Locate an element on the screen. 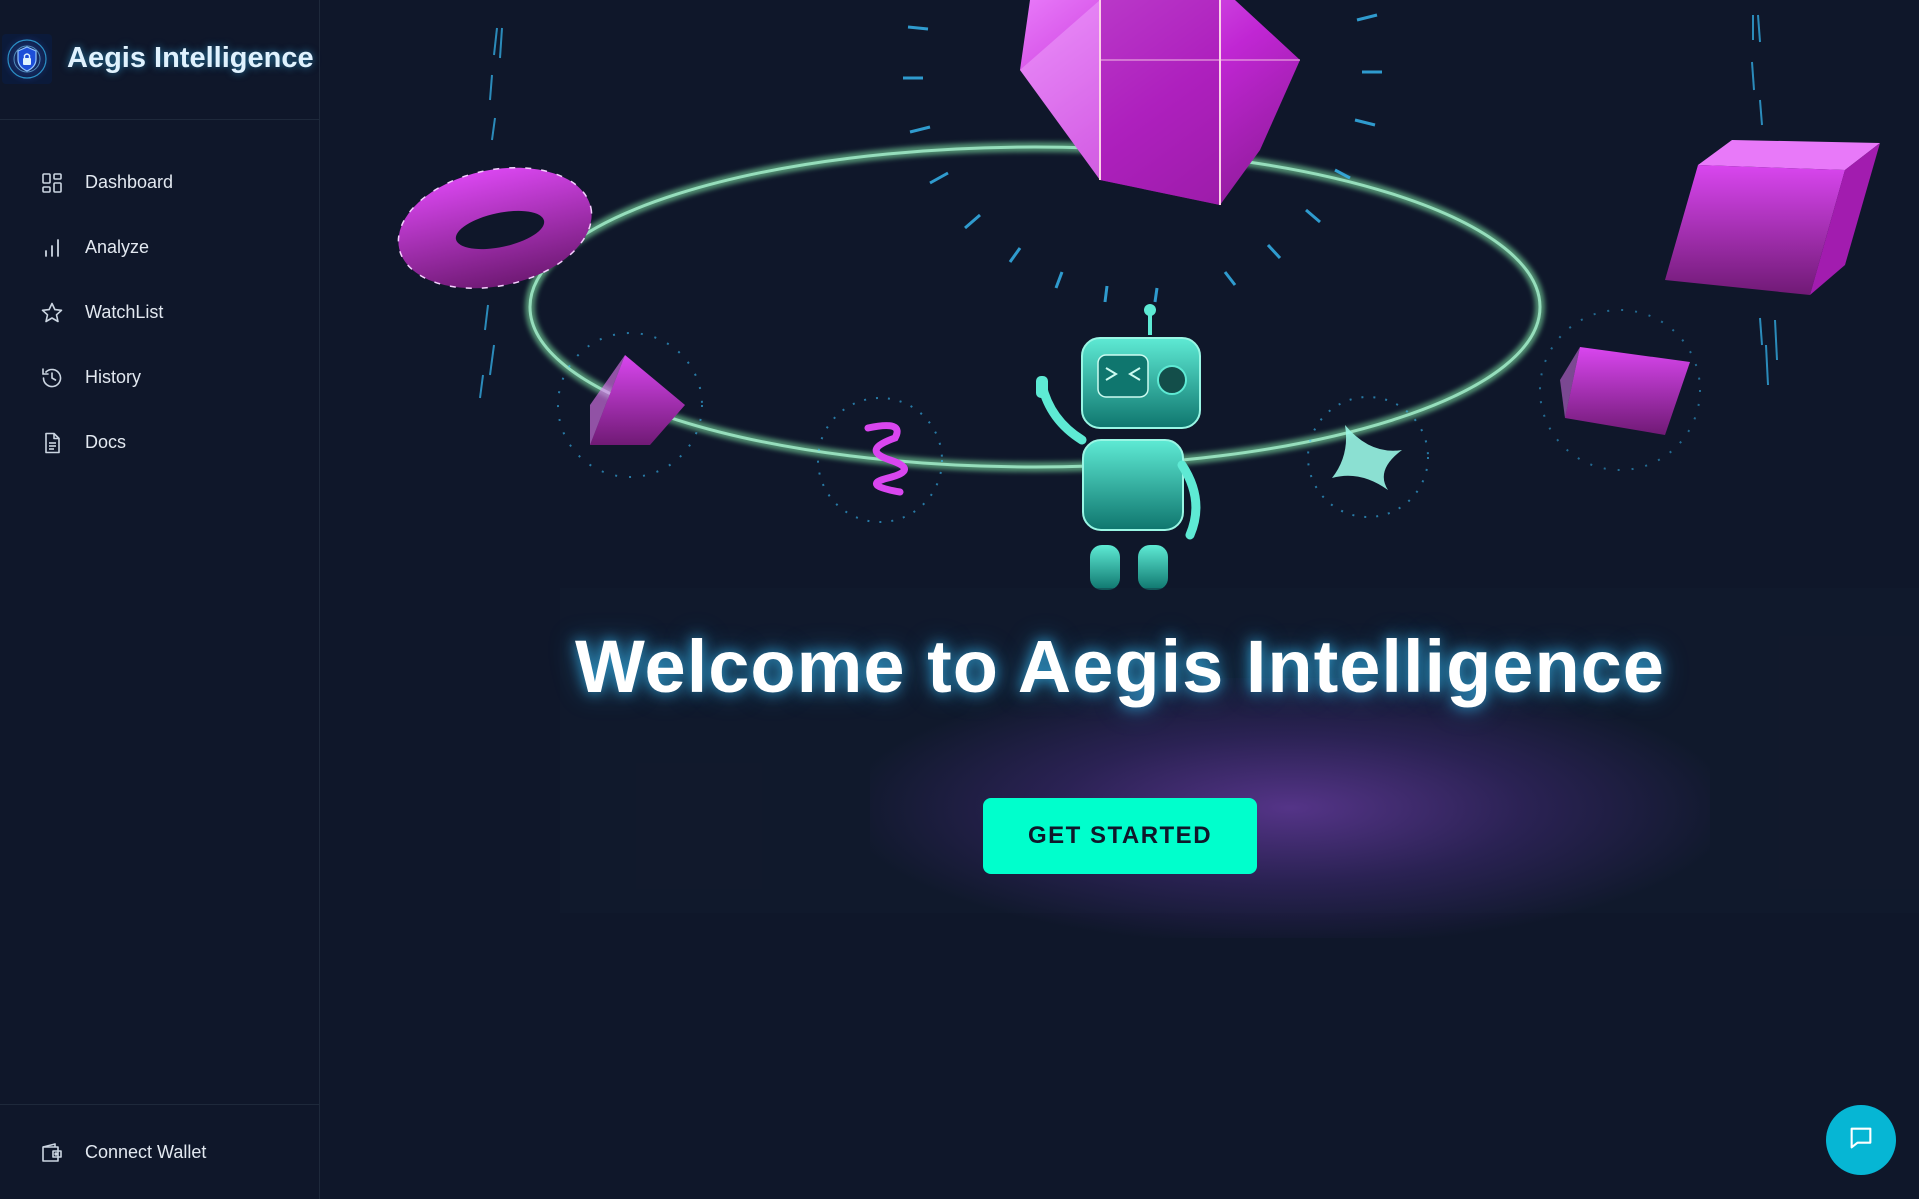 This screenshot has width=1919, height=1199. sidebar-item-history: History is located at coordinates (159, 377).